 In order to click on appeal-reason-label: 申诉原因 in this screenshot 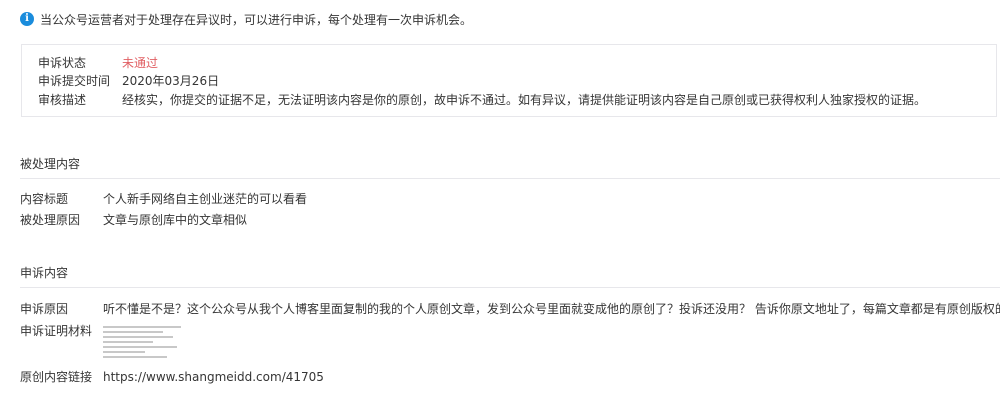, I will do `click(44, 309)`.